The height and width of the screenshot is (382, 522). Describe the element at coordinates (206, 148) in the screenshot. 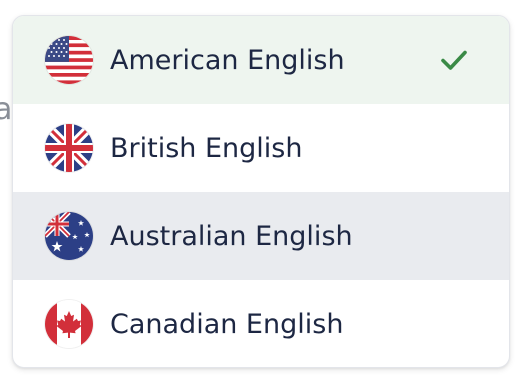

I see `option-label: British English` at that location.